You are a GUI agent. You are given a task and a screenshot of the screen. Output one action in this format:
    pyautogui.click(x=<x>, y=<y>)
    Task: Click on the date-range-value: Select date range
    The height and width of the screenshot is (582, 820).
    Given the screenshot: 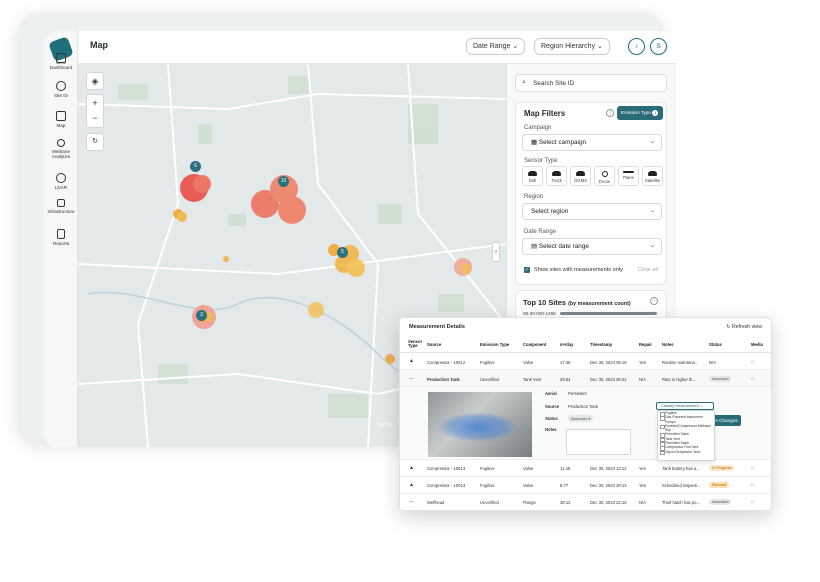 What is the action you would take?
    pyautogui.click(x=563, y=246)
    